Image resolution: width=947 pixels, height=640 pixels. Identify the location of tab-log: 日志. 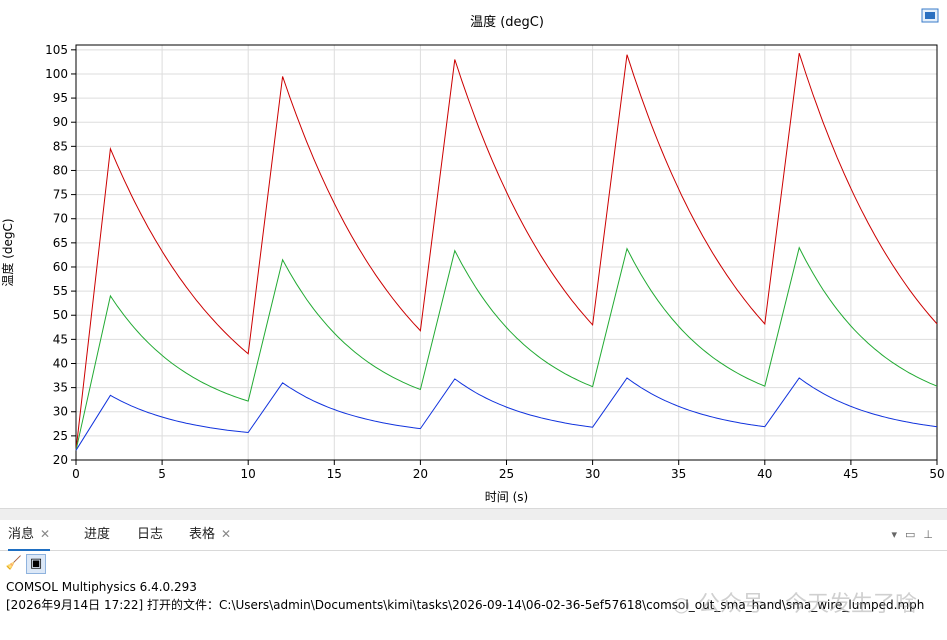
(150, 534).